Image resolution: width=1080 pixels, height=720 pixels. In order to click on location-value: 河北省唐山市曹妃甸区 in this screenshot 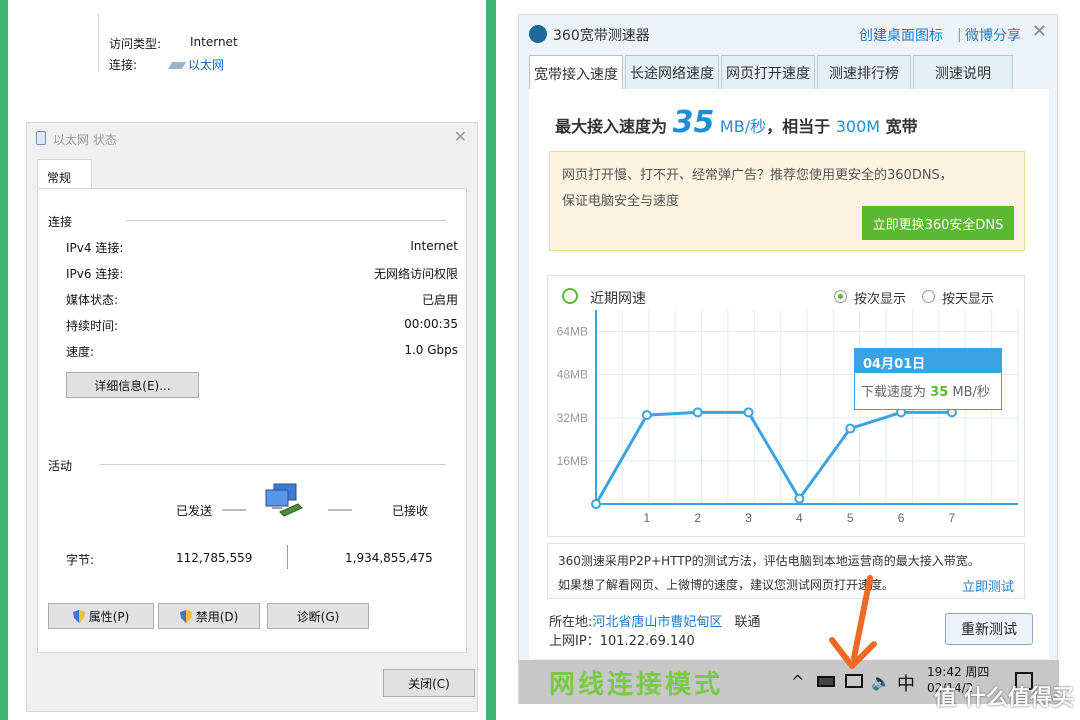, I will do `click(657, 622)`.